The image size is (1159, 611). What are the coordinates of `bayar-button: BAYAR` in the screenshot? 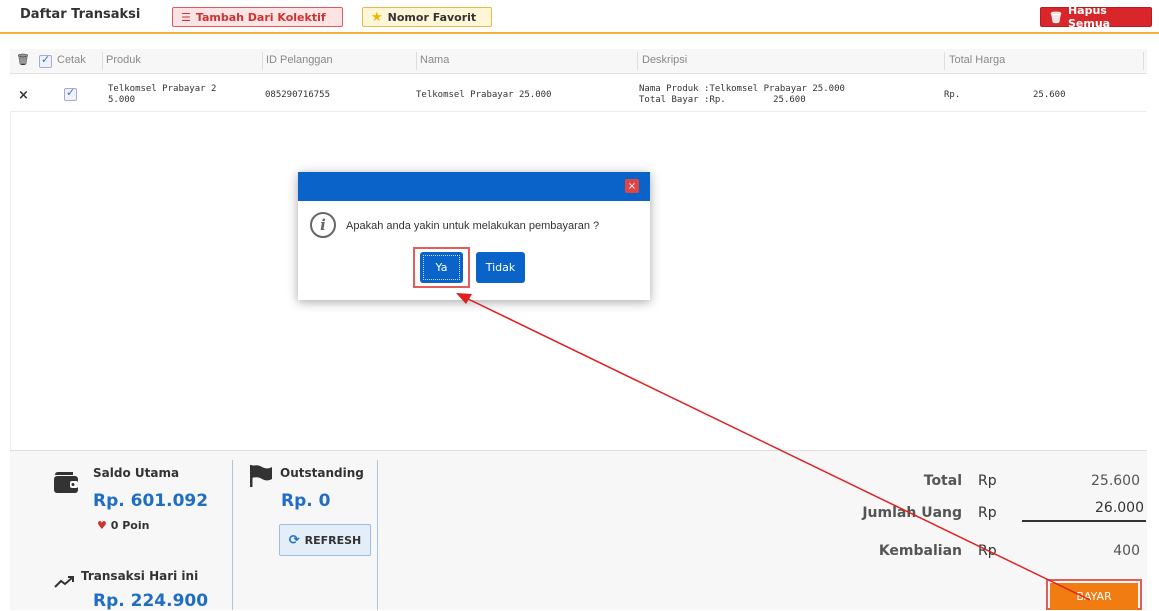 It's located at (1094, 596).